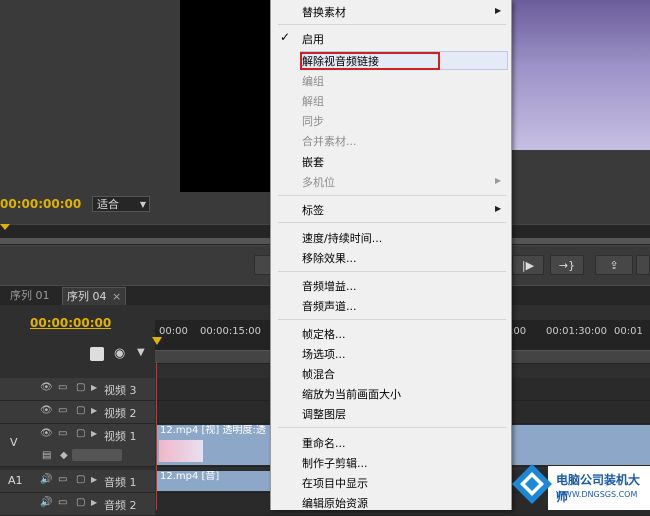 This screenshot has width=650, height=516. I want to click on highlight-annotation-box, so click(370, 61).